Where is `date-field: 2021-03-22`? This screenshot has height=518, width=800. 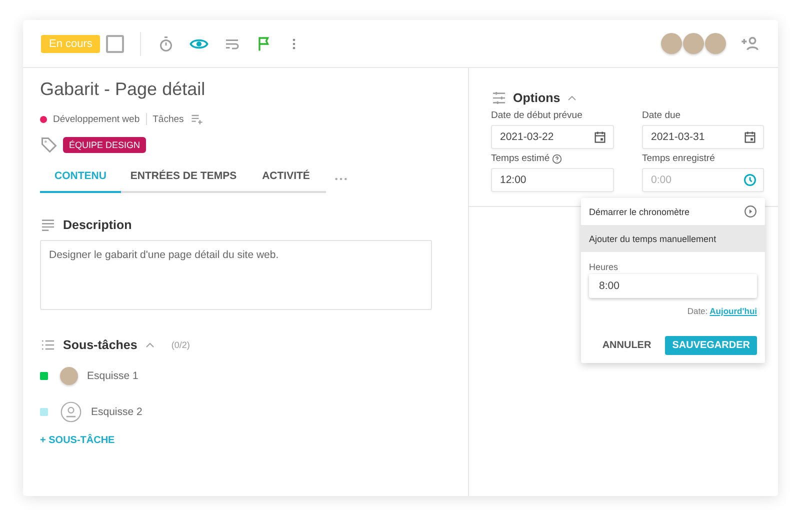 date-field: 2021-03-22 is located at coordinates (552, 137).